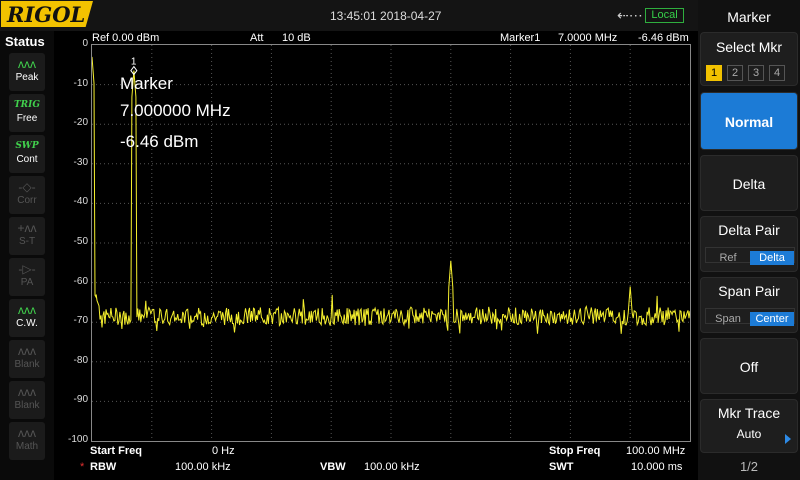 This screenshot has height=480, width=800. Describe the element at coordinates (126, 38) in the screenshot. I see `ref-level: Ref 0.00 dBm` at that location.